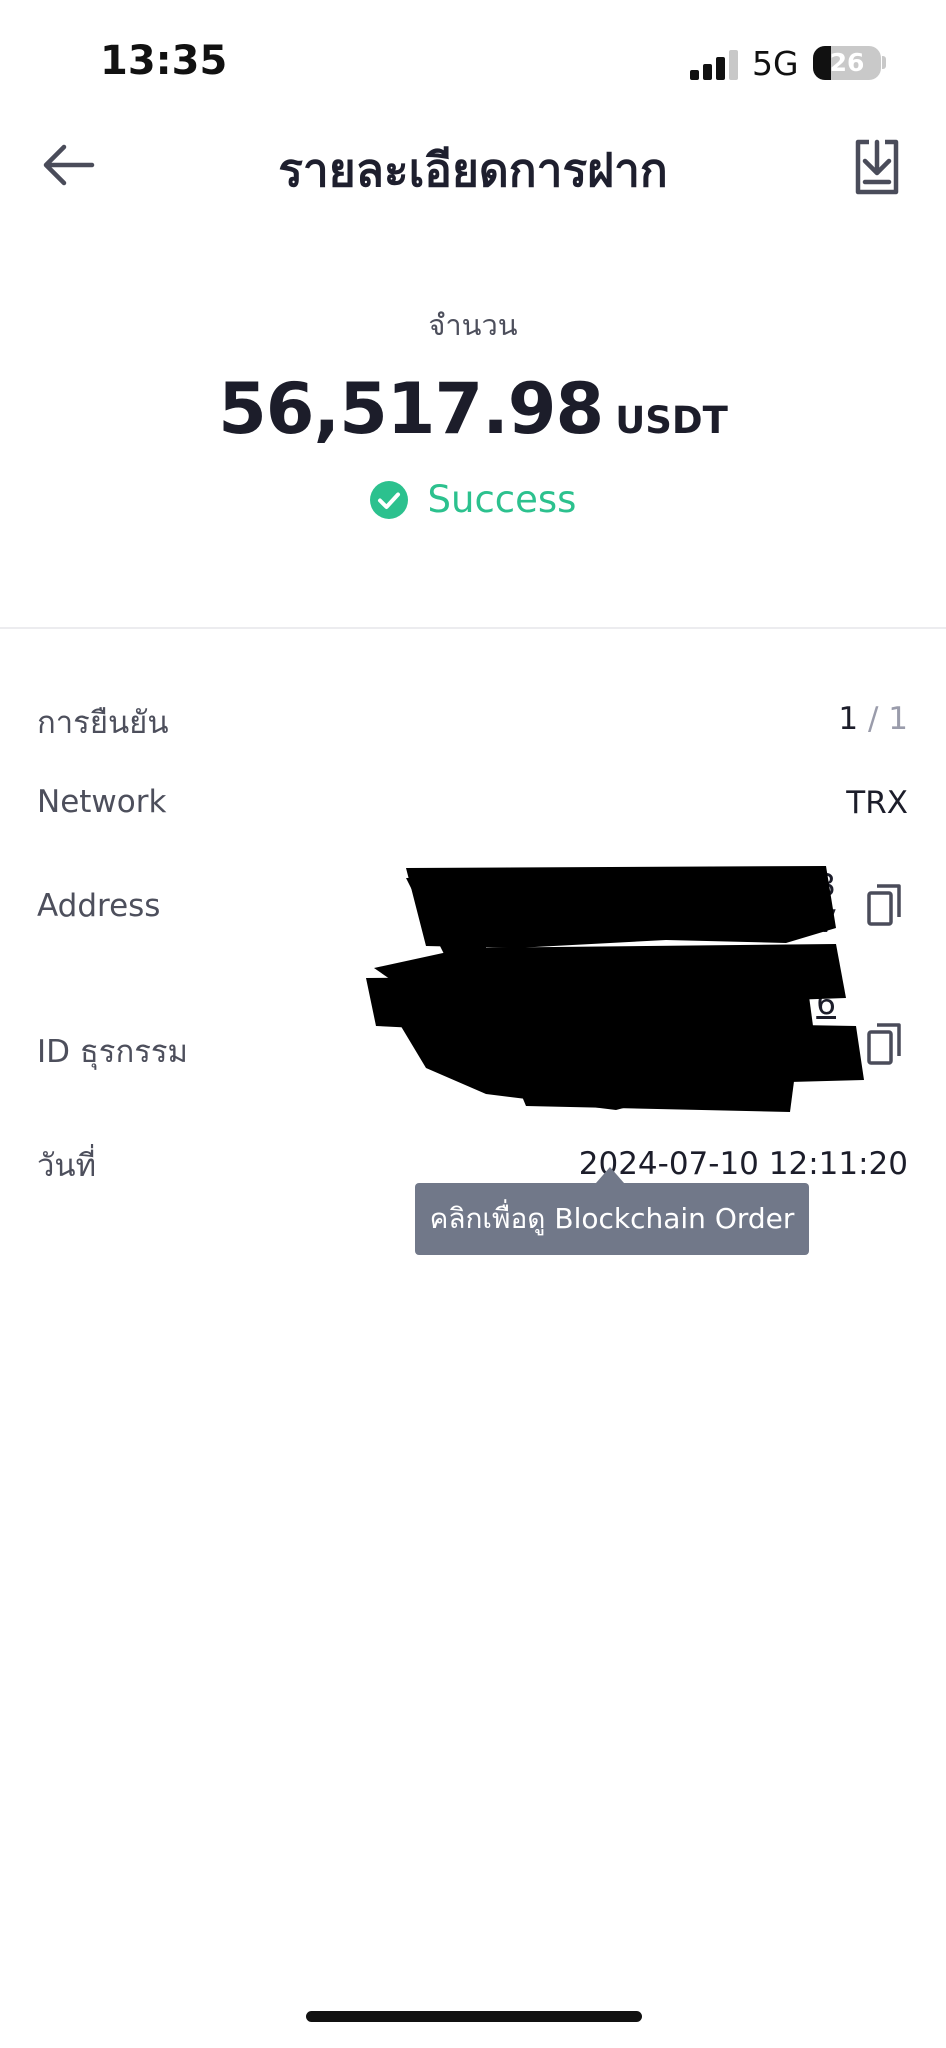  What do you see at coordinates (612, 1219) in the screenshot?
I see `blockchain-order-tooltip: คลิกเพื่อดู Blockchain Order` at bounding box center [612, 1219].